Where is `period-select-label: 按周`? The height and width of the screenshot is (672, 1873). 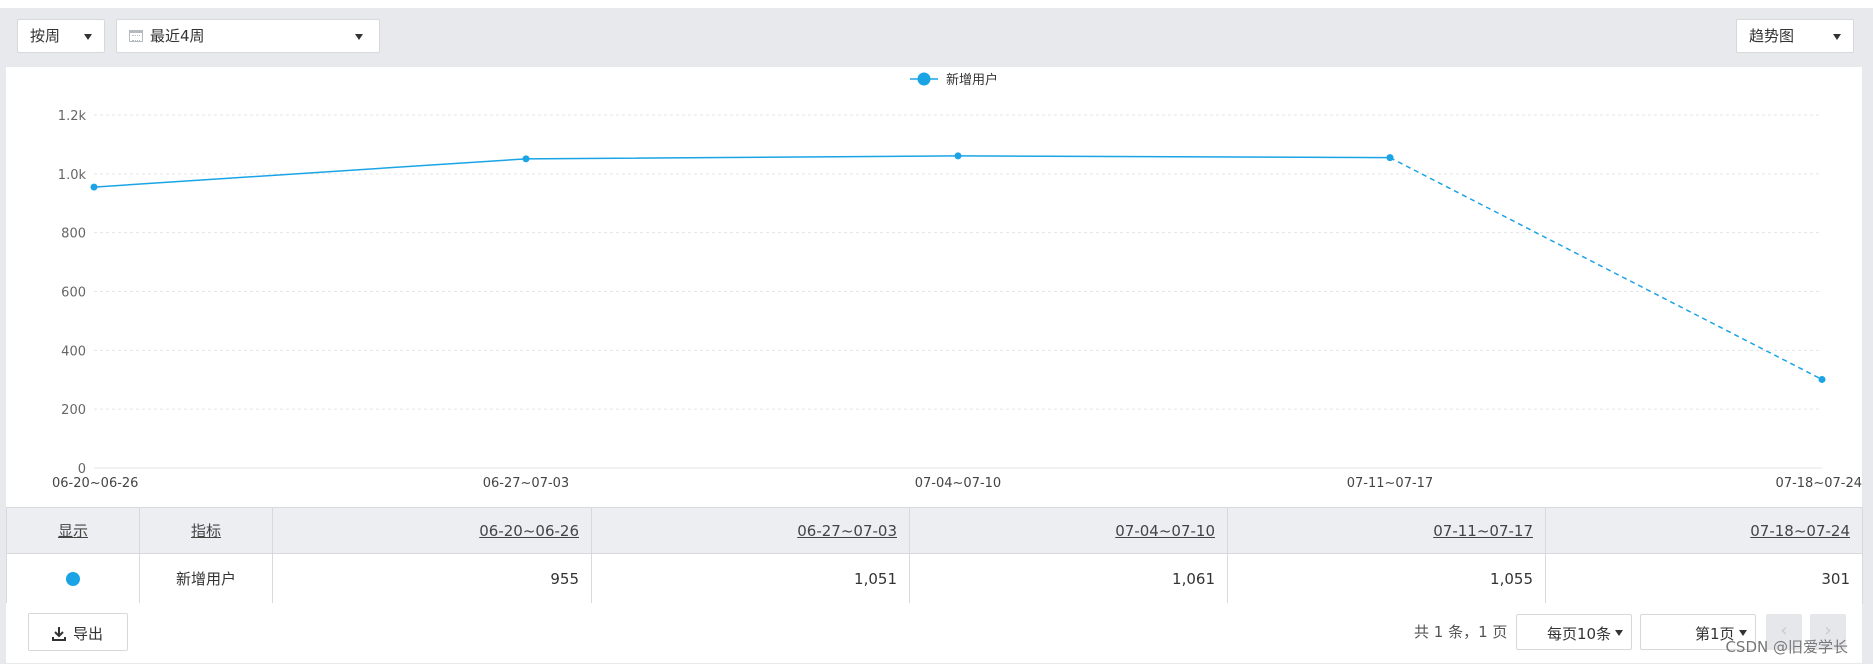
period-select-label: 按周 is located at coordinates (45, 36).